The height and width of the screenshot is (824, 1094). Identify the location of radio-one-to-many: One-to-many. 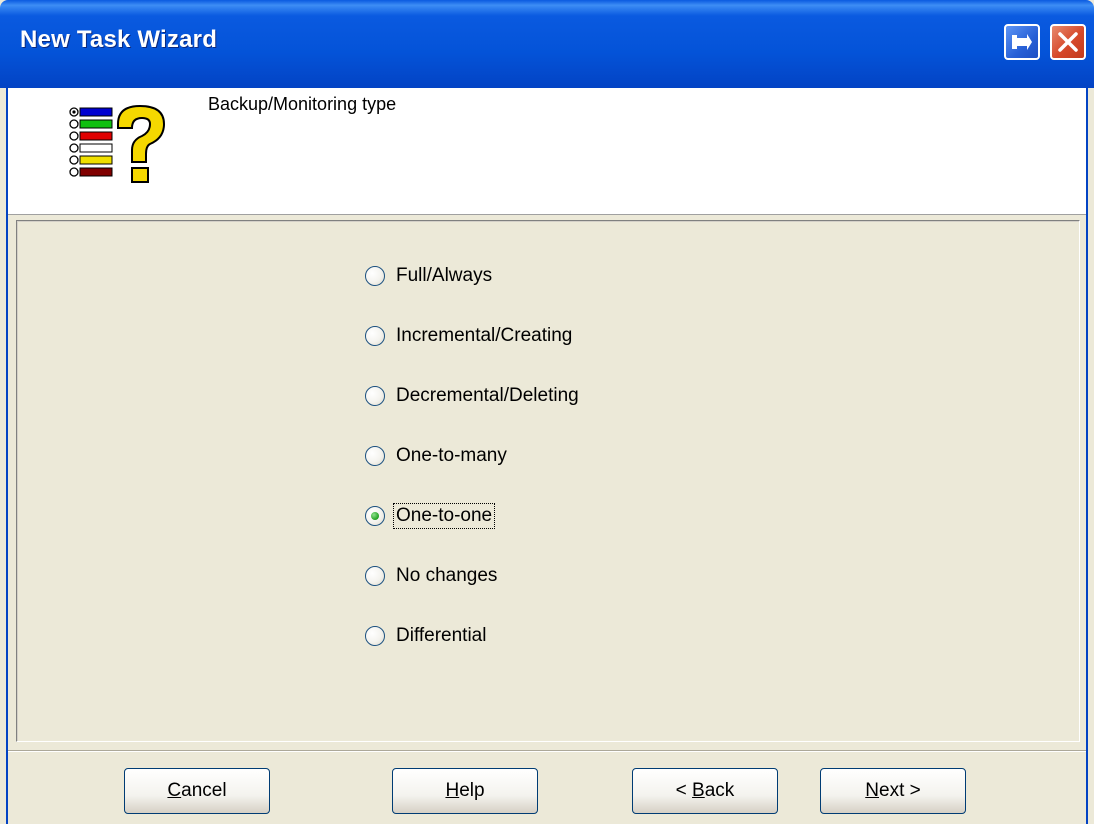
(437, 456).